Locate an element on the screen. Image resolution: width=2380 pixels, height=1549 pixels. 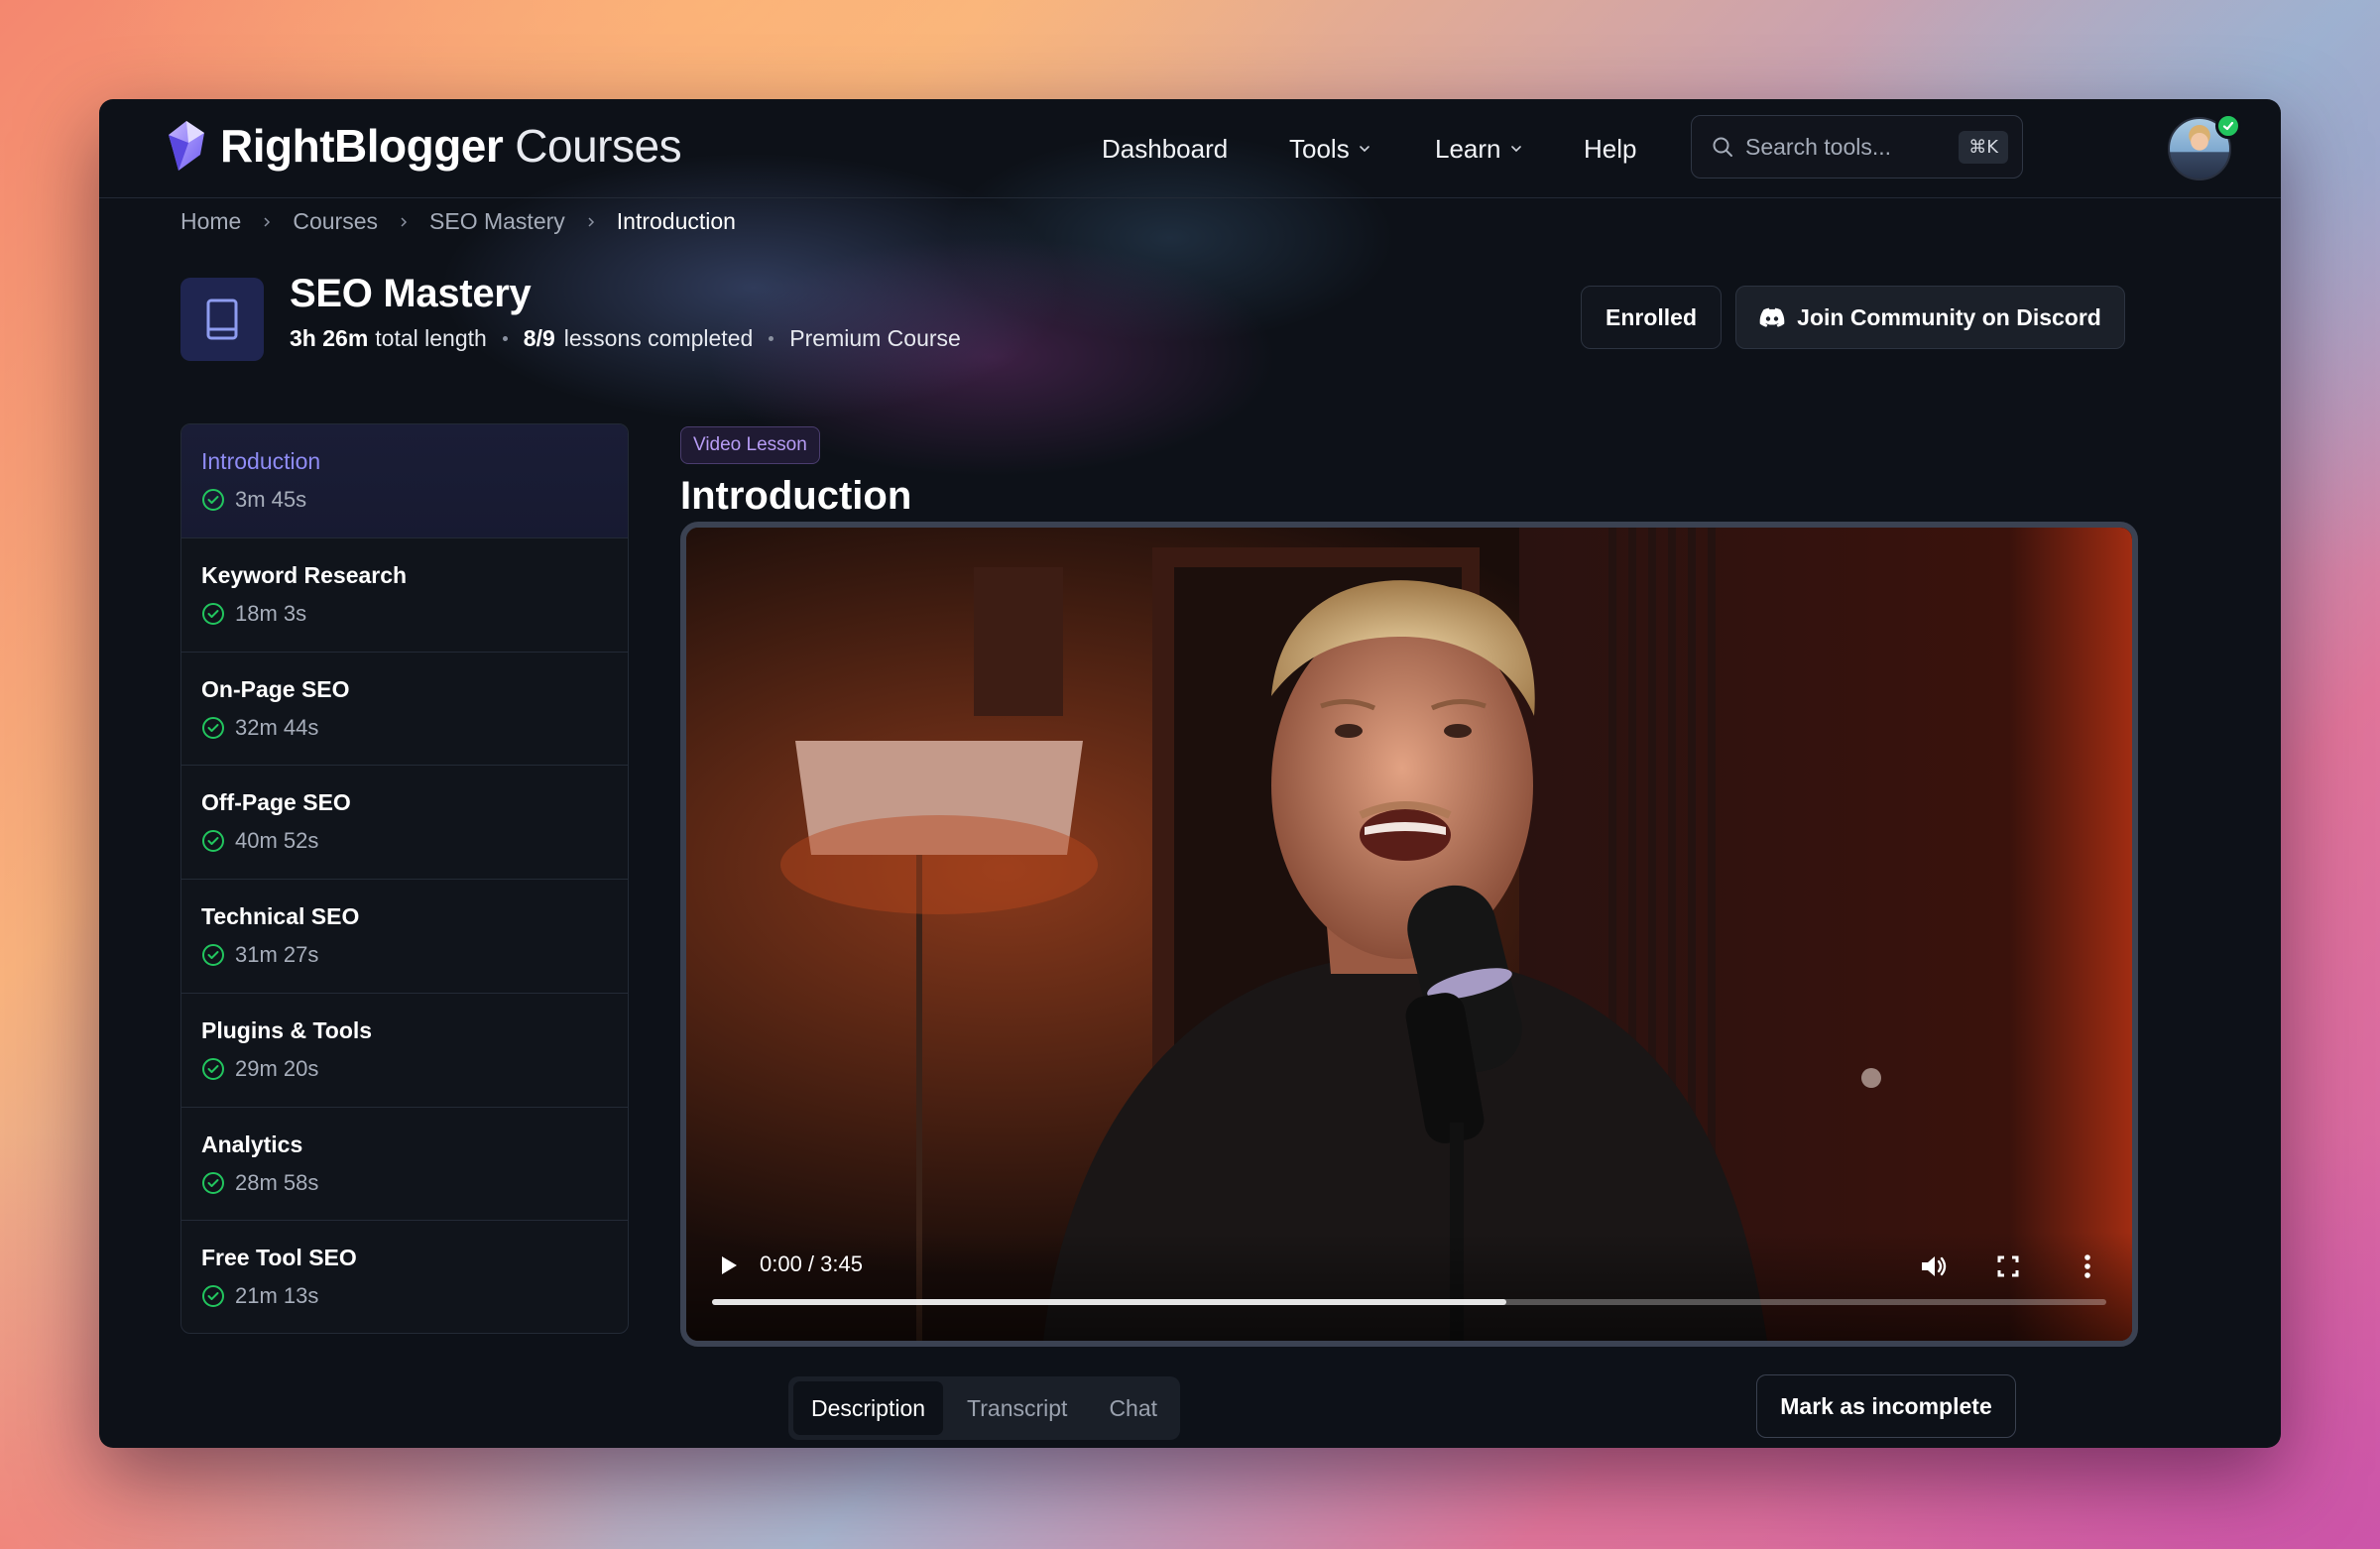
video-progress-bar is located at coordinates (1409, 1302).